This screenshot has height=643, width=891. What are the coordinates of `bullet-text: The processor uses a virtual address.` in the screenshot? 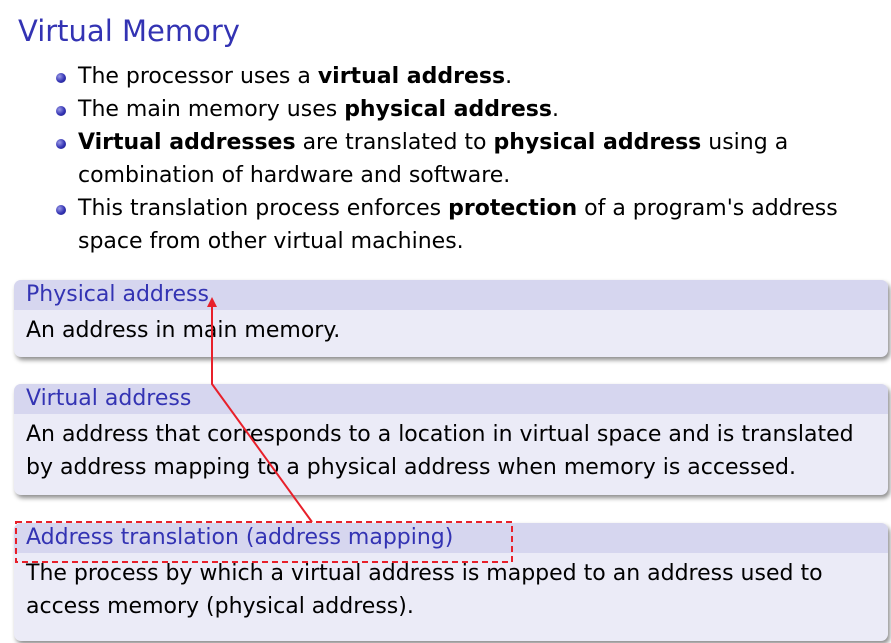 It's located at (295, 76).